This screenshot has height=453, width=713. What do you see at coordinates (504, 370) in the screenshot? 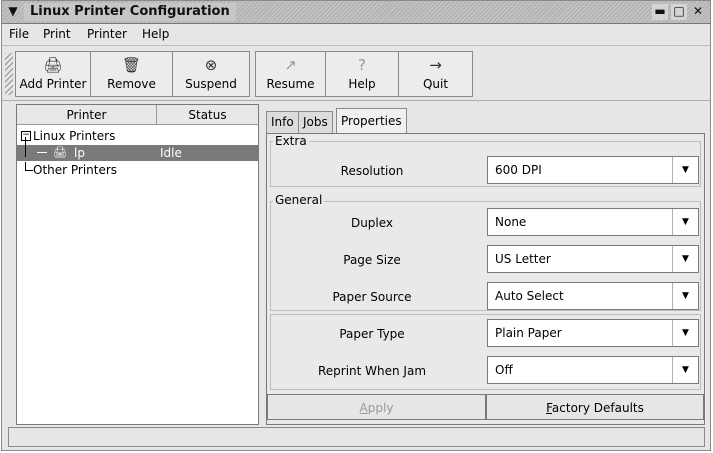
I see `reprint-when-jam-value: Off` at bounding box center [504, 370].